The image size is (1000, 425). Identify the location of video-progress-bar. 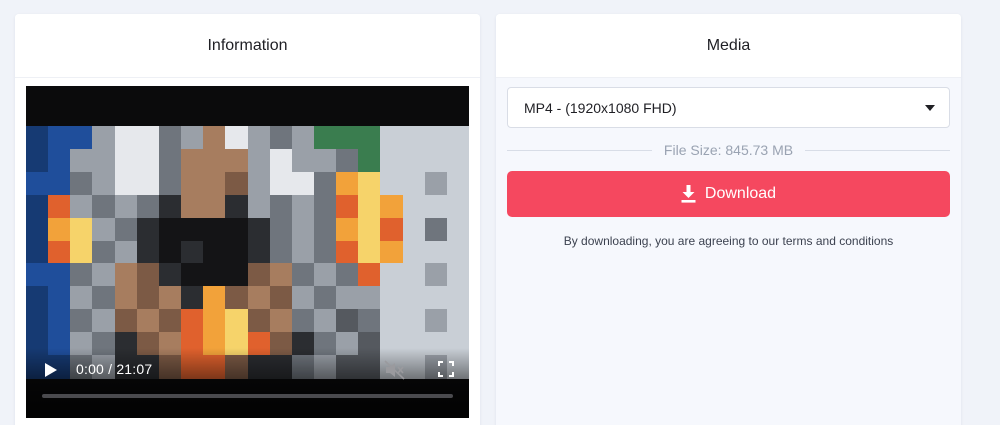
(247, 396).